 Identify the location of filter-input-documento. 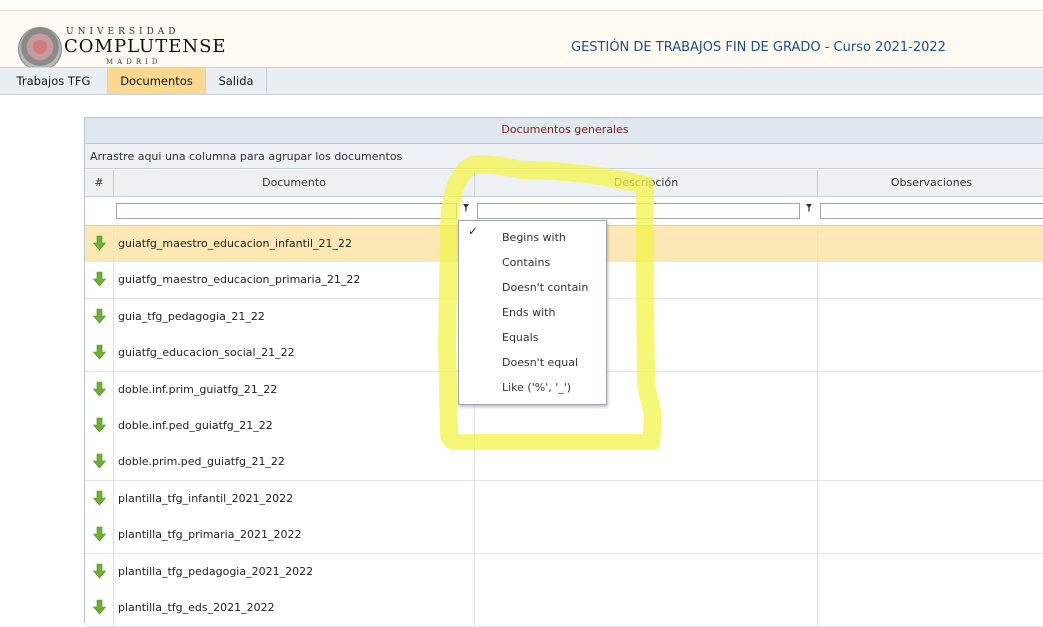
(286, 211).